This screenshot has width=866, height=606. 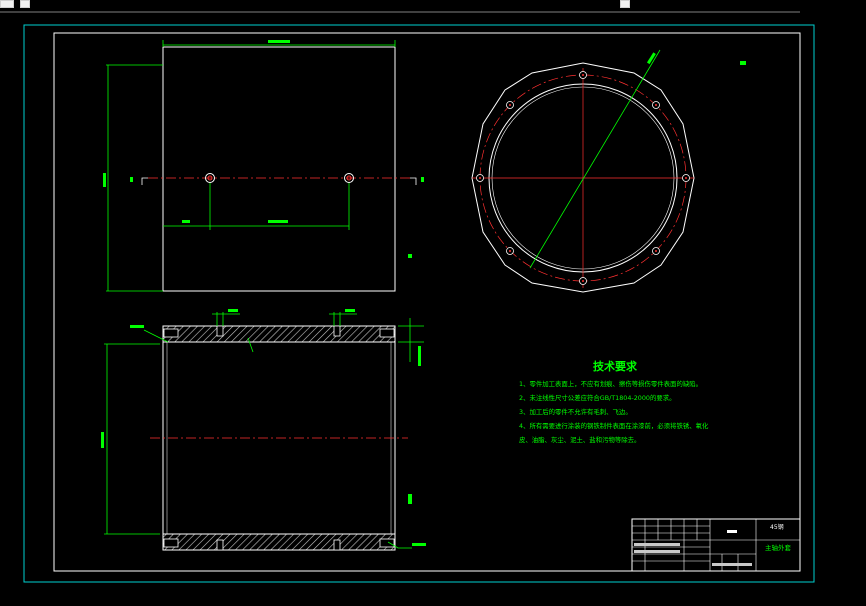 I want to click on section-view, so click(x=263, y=430).